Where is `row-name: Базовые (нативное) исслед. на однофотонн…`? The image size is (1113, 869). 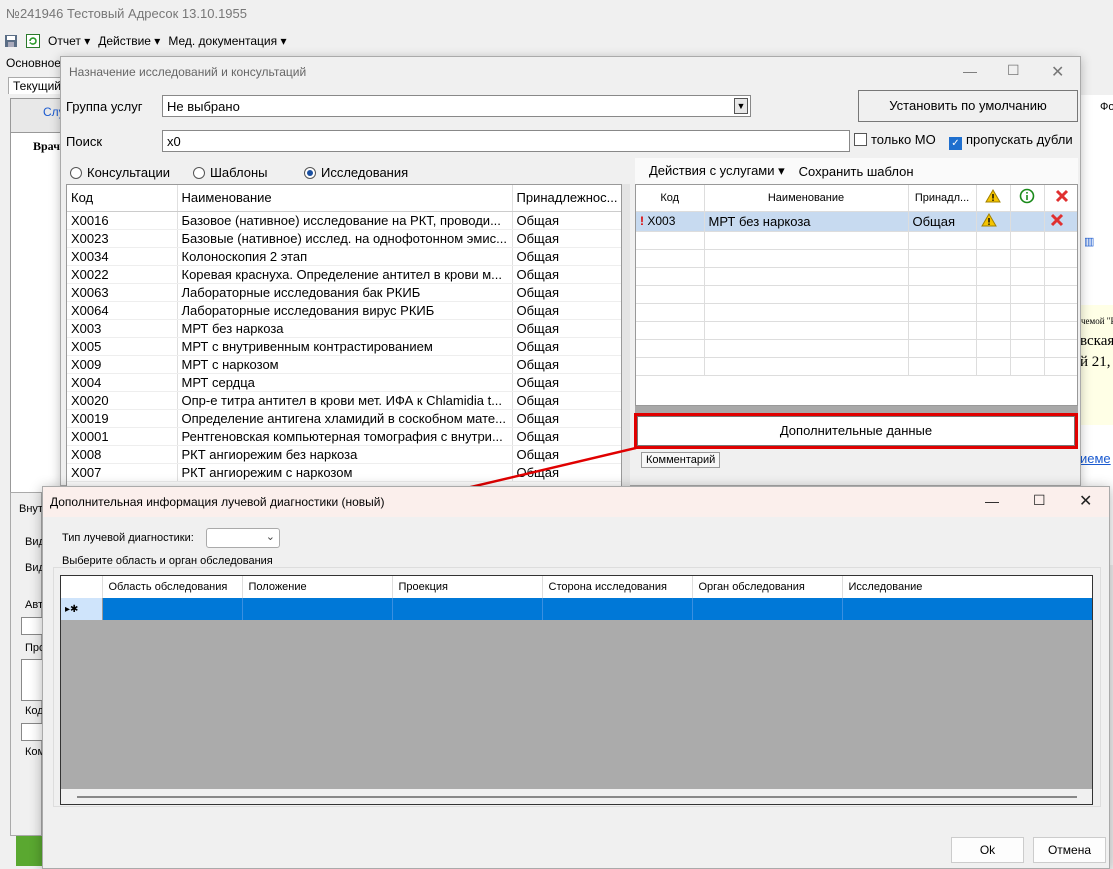
row-name: Базовые (нативное) исслед. на однофотонн… is located at coordinates (345, 238).